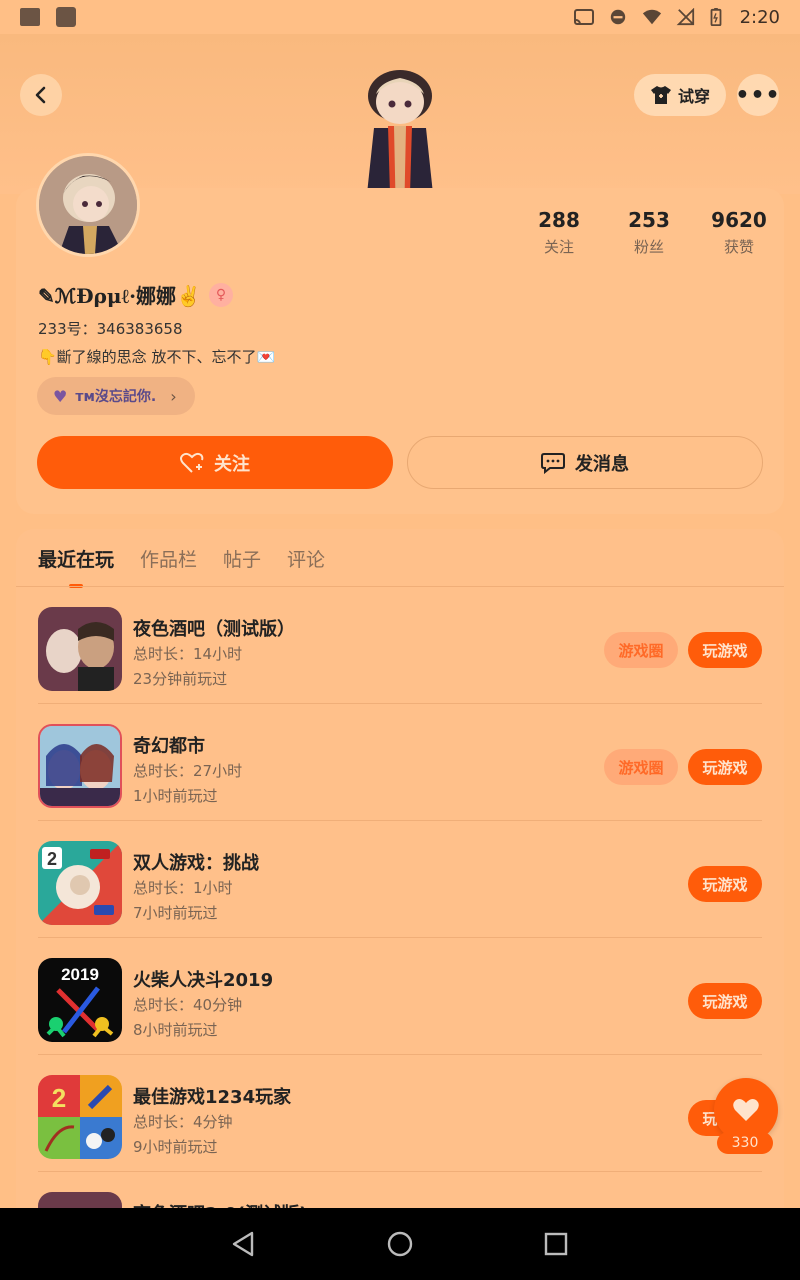  What do you see at coordinates (220, 294) in the screenshot?
I see `female-gender-icon: ♀` at bounding box center [220, 294].